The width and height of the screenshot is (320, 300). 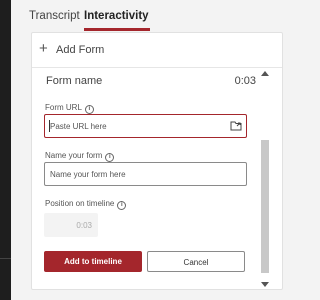 I want to click on form-name-label: Name your form i, so click(x=80, y=156).